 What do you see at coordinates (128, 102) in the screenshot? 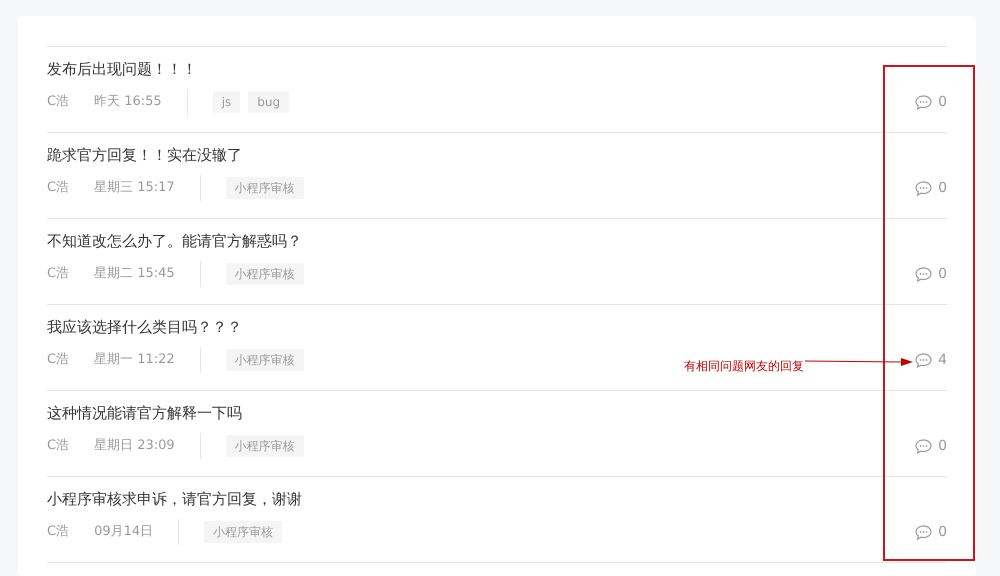
I see `post-time: 昨天 16:55` at bounding box center [128, 102].